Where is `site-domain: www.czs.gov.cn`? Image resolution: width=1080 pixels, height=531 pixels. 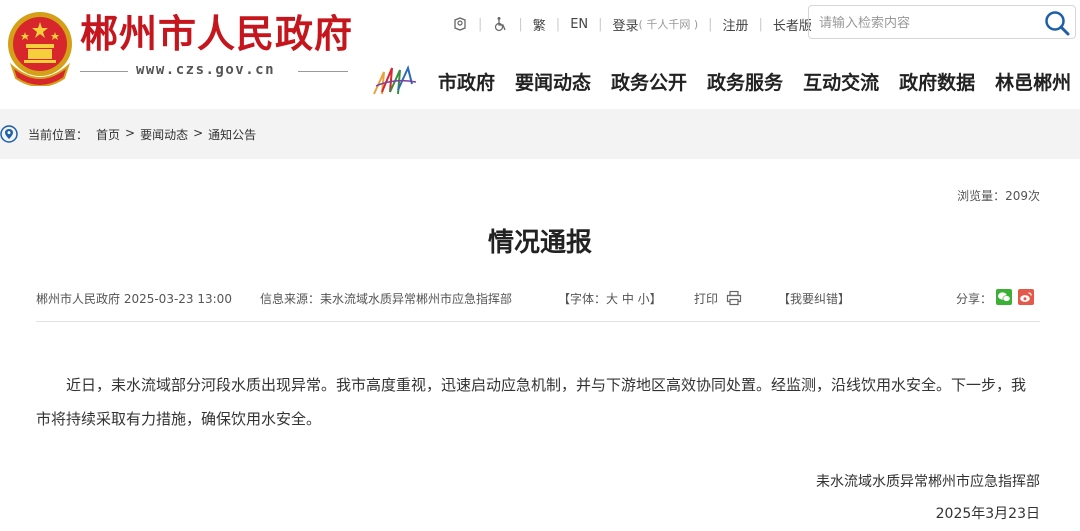 site-domain: www.czs.gov.cn is located at coordinates (206, 70).